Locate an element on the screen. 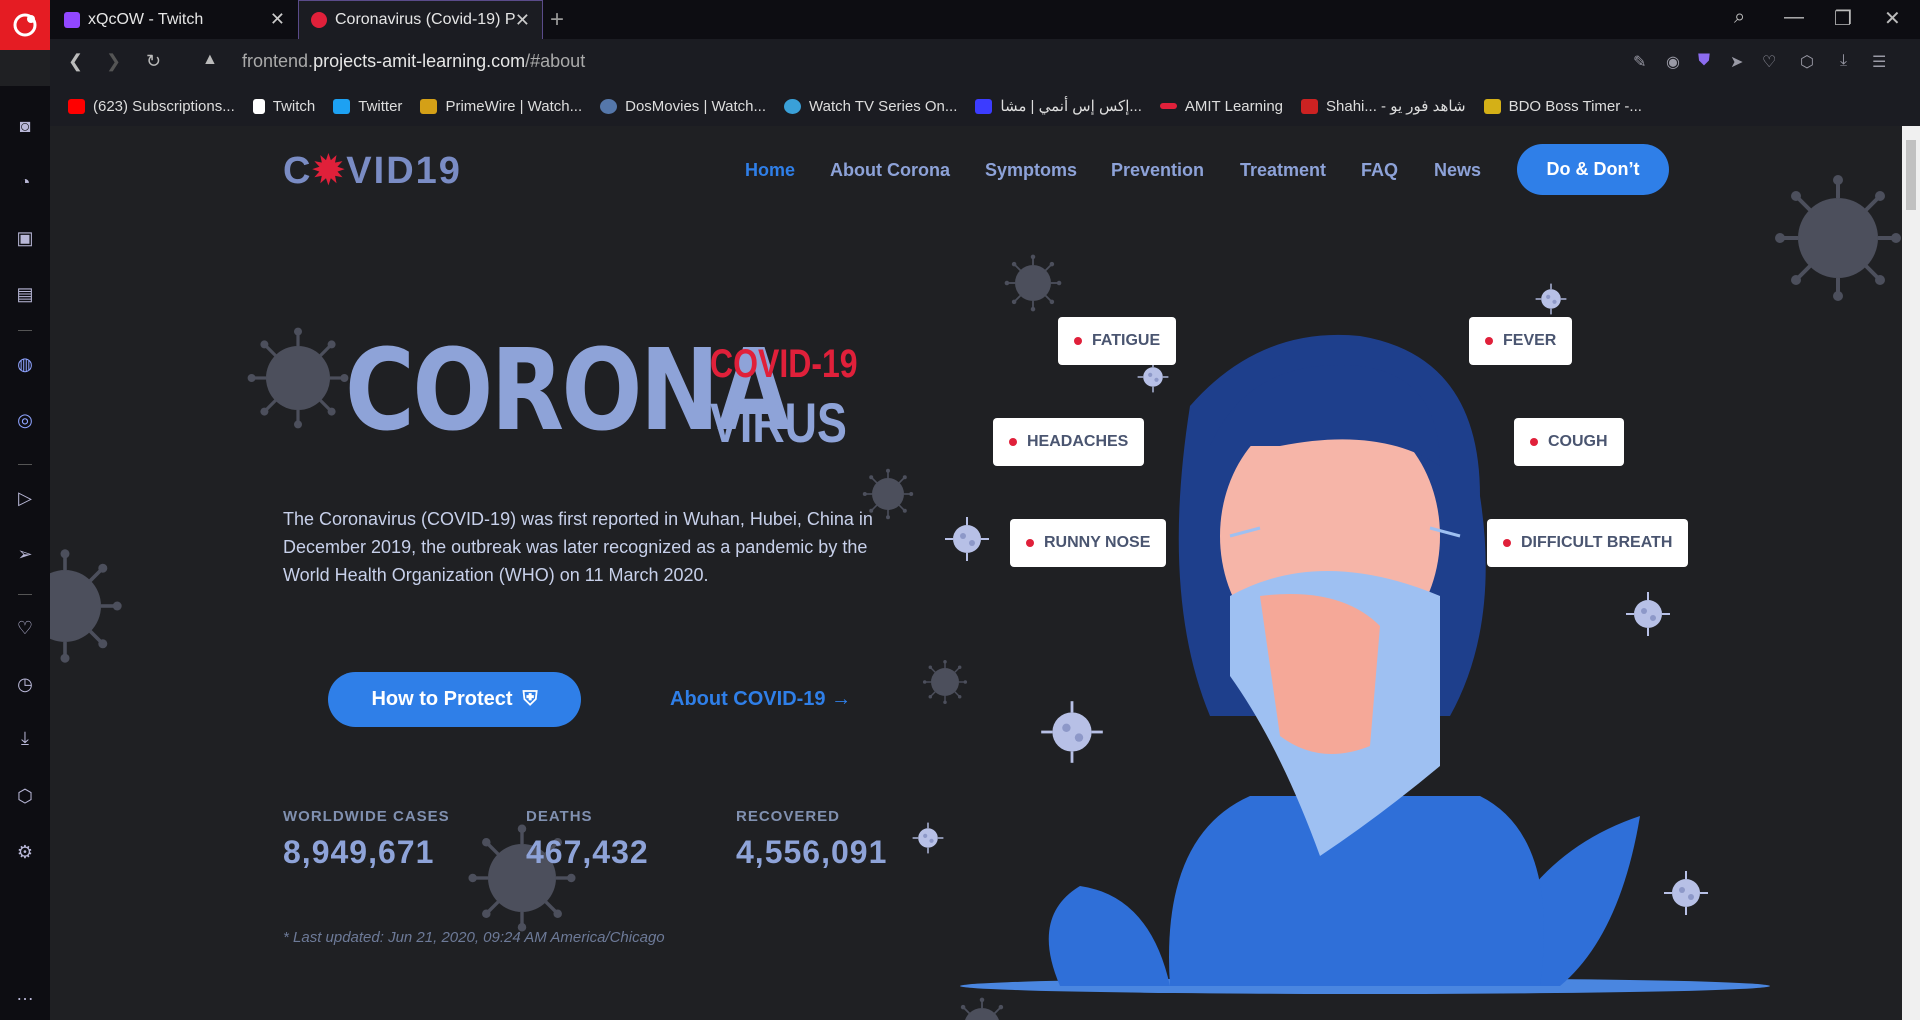 The image size is (1920, 1020). player-icon: ▷ is located at coordinates (25, 498).